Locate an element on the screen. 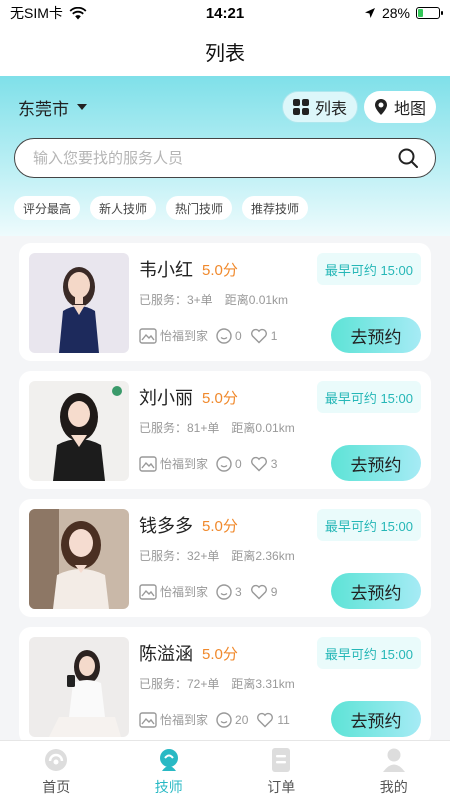 The width and height of the screenshot is (450, 800). view-toggle: 列表 地图 is located at coordinates (358, 107).